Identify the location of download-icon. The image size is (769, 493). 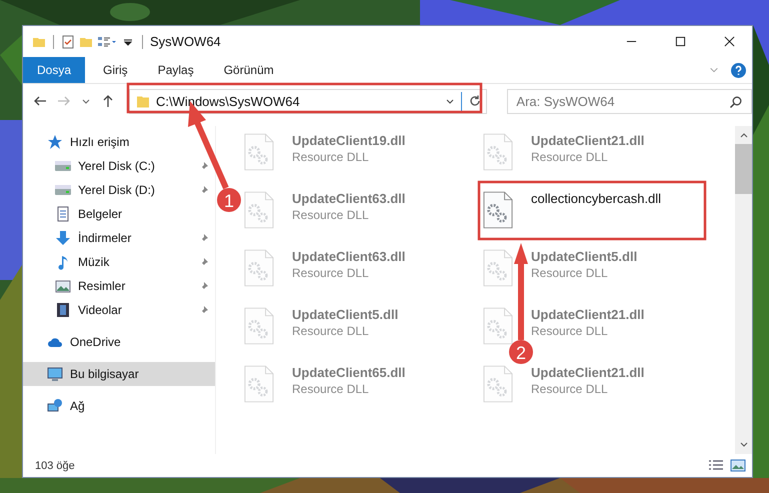
(63, 238).